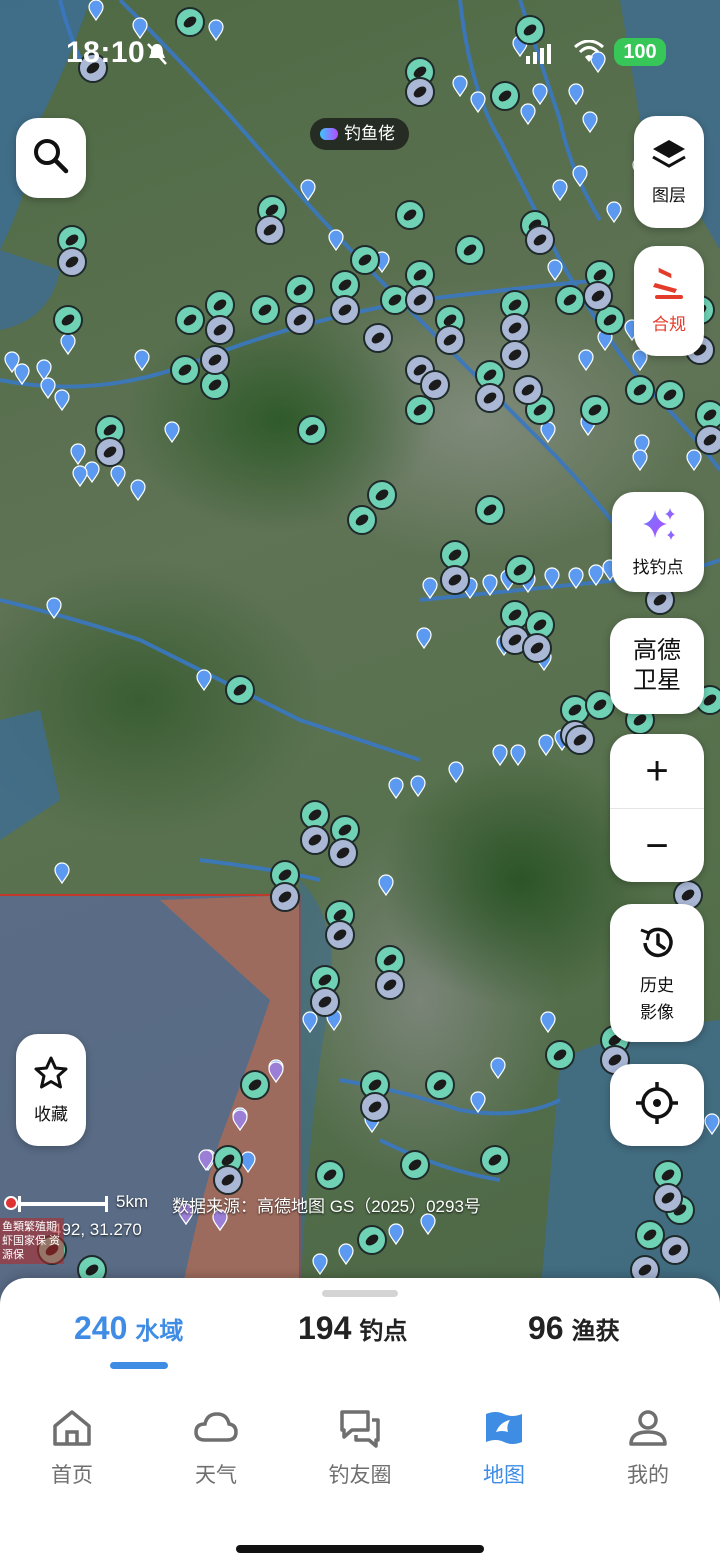  Describe the element at coordinates (669, 301) in the screenshot. I see `compliance-button: 合规` at that location.